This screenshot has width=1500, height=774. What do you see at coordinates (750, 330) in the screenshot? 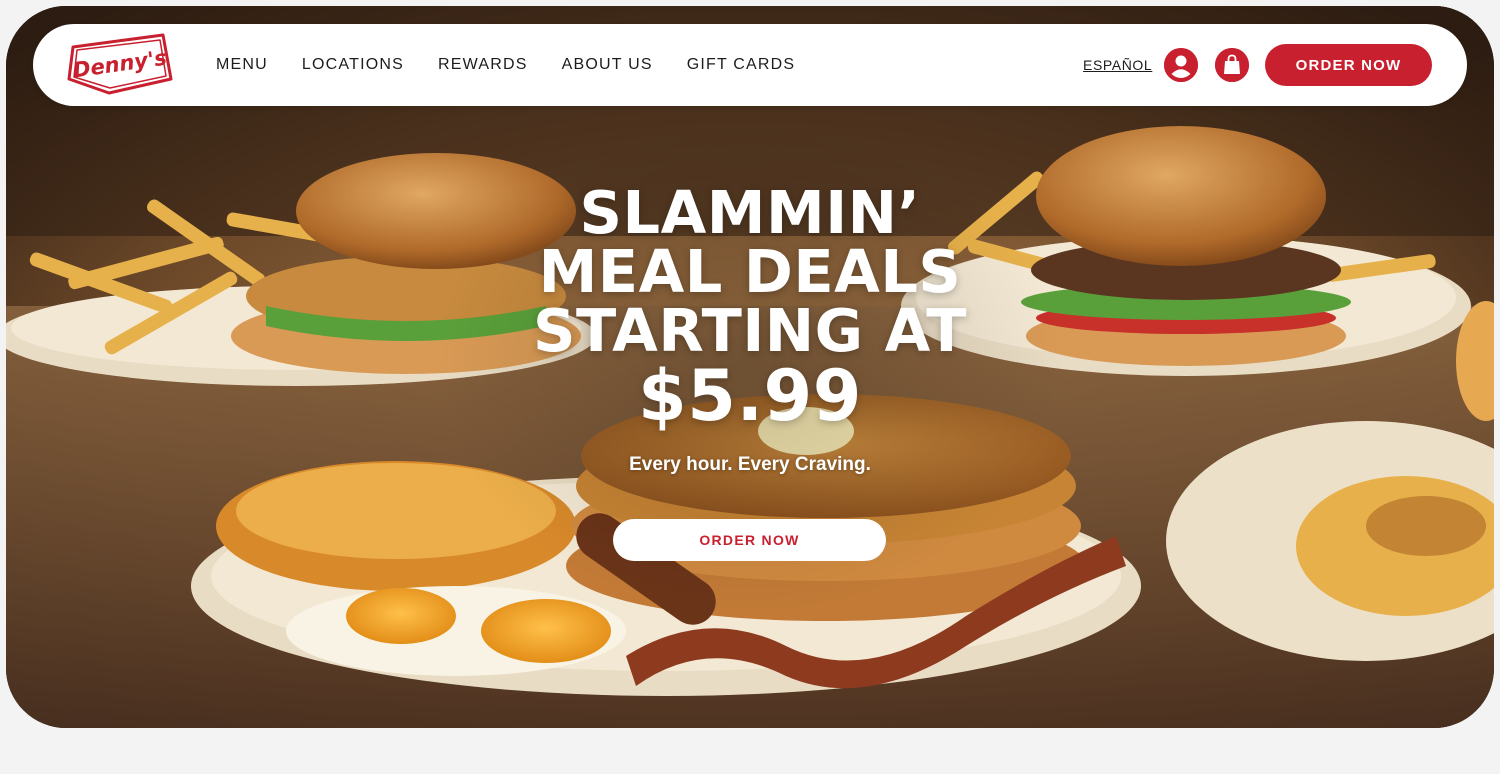
I see `headline-line-3: STARTING AT` at bounding box center [750, 330].